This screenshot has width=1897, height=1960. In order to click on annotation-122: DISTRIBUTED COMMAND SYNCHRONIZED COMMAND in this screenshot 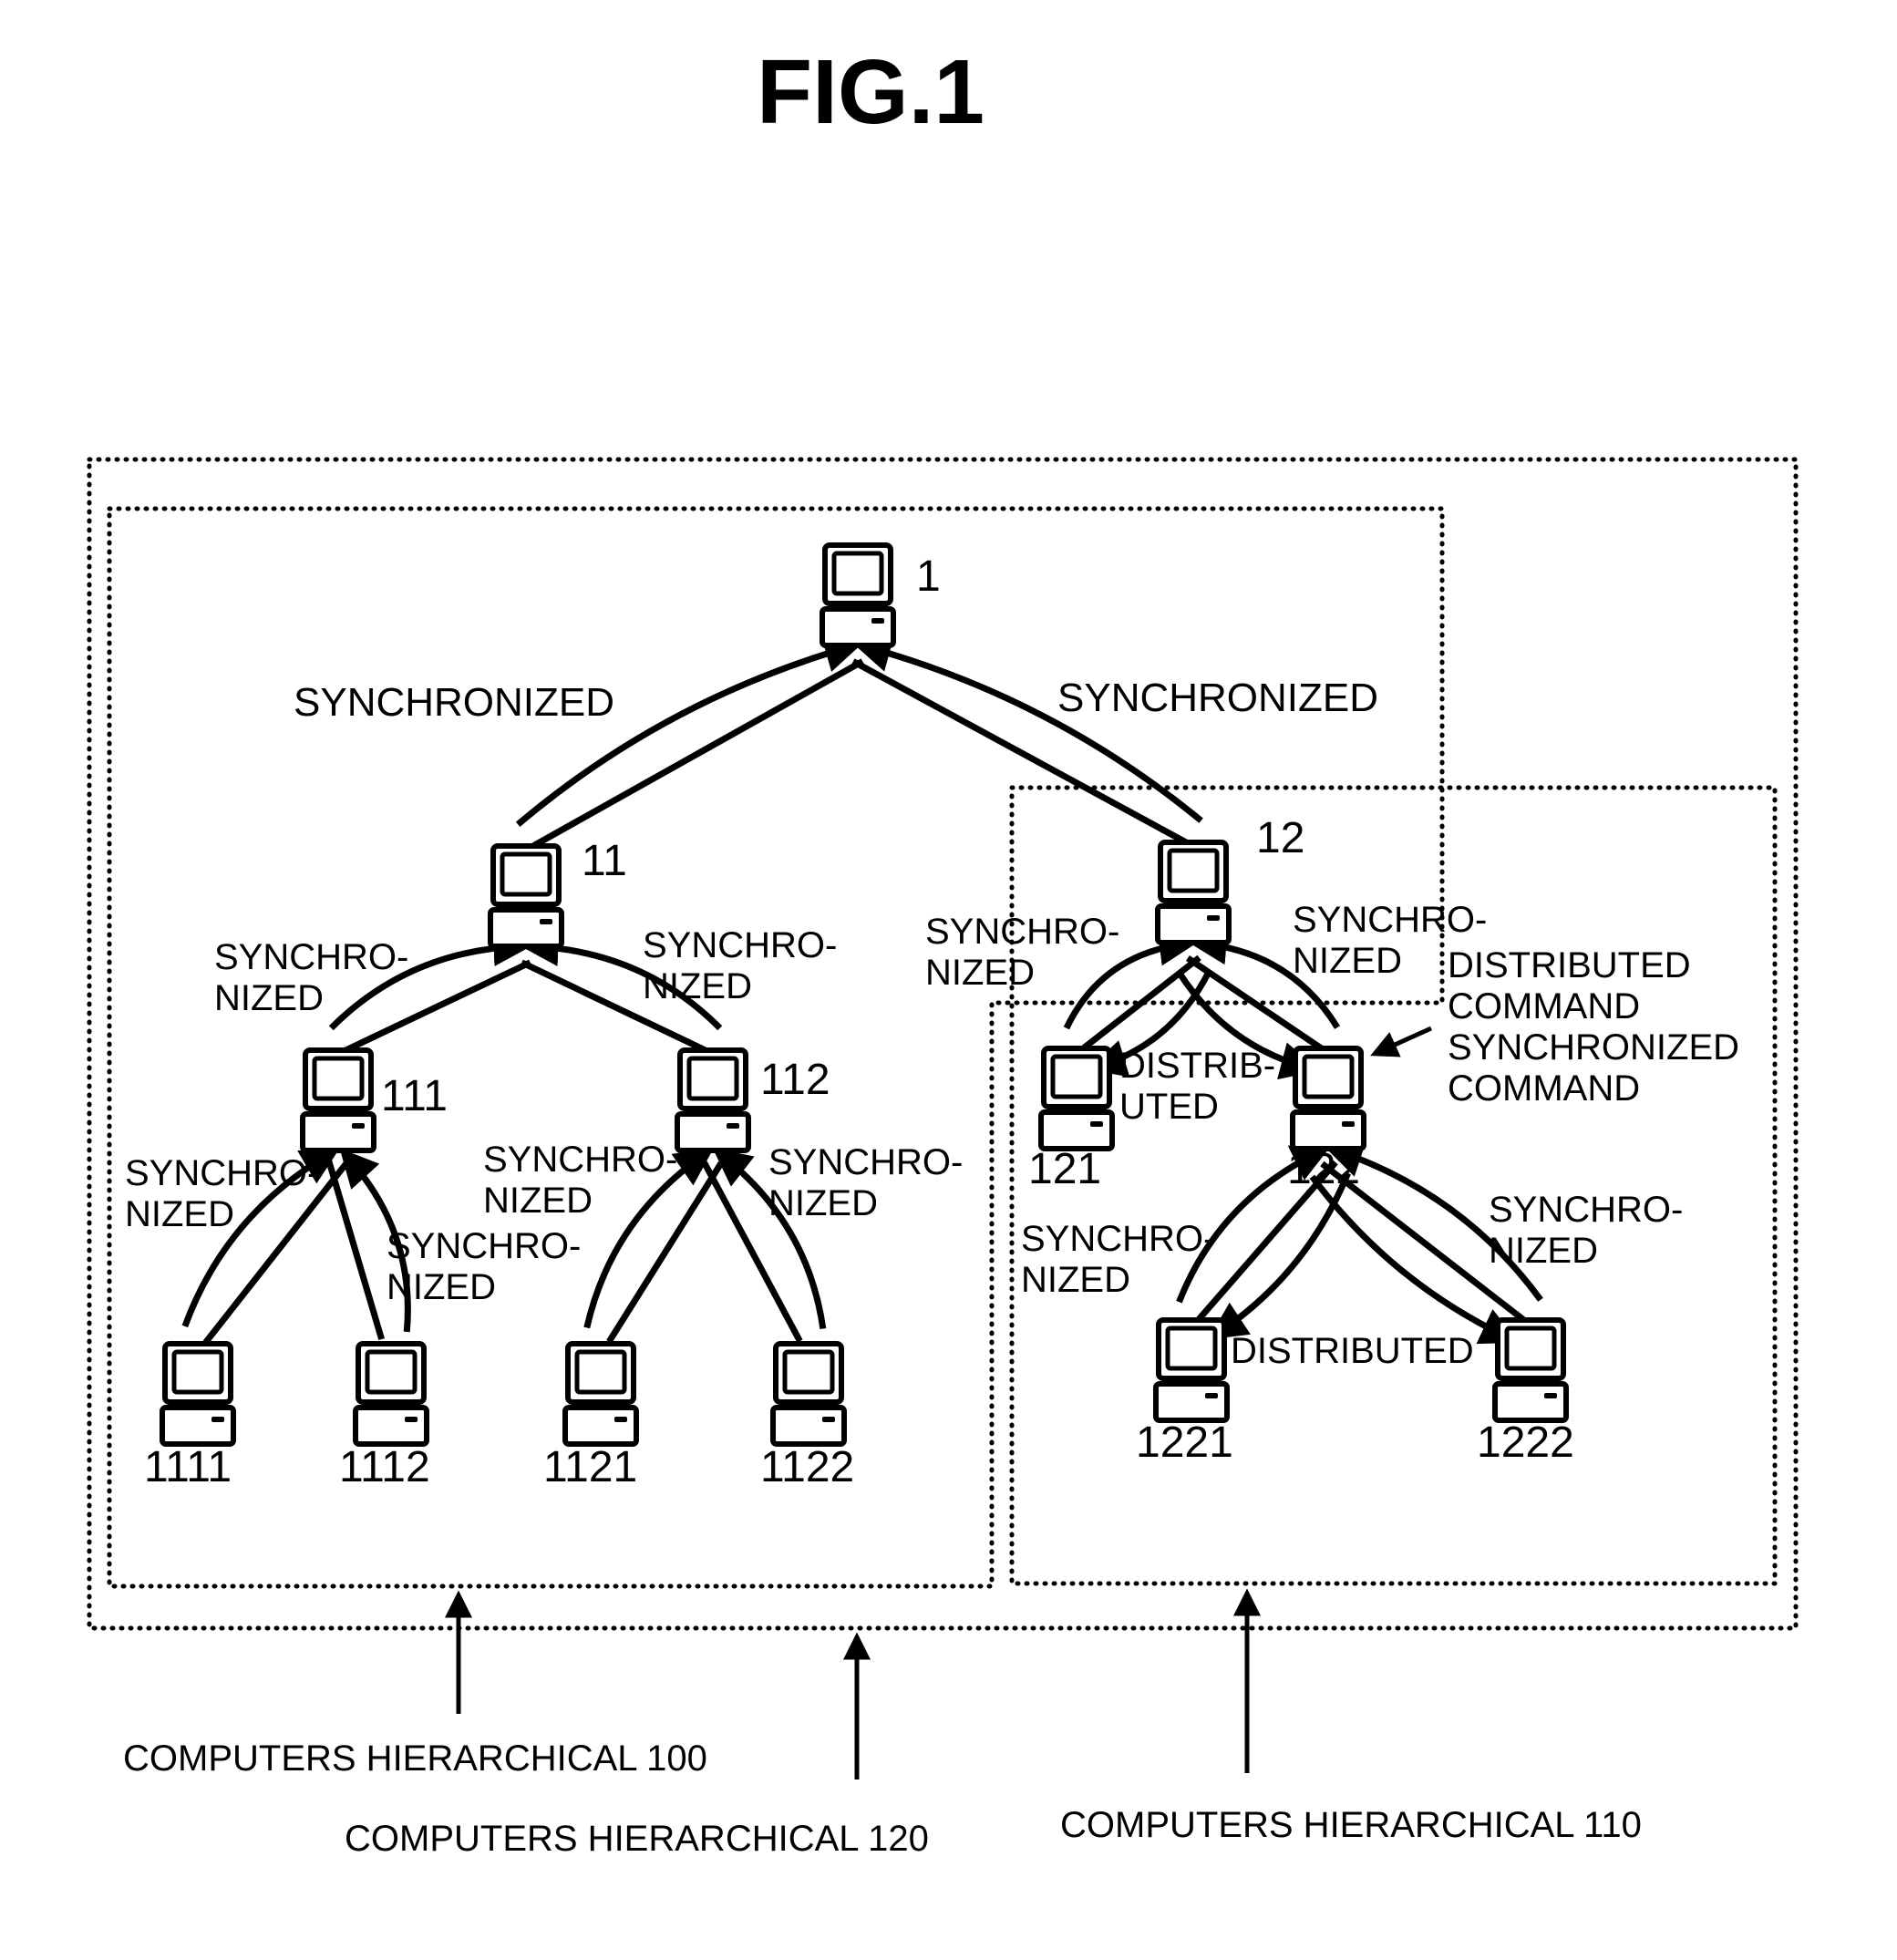, I will do `click(1593, 1027)`.